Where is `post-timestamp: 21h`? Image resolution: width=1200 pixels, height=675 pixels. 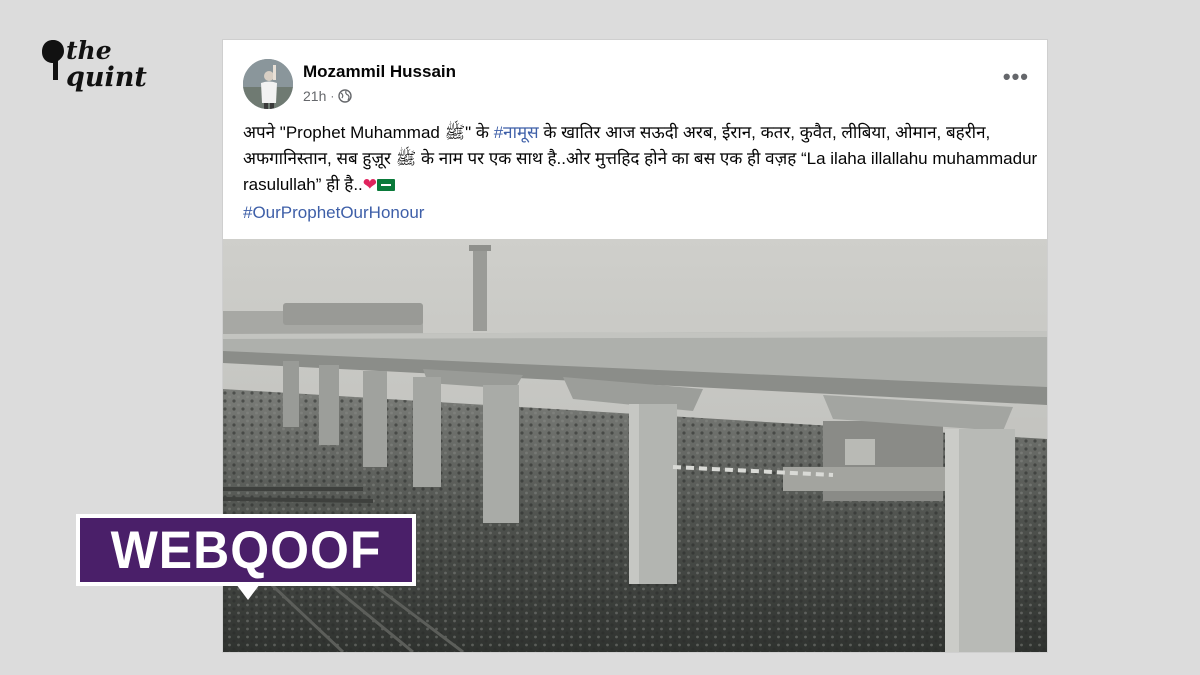
post-timestamp: 21h is located at coordinates (314, 96).